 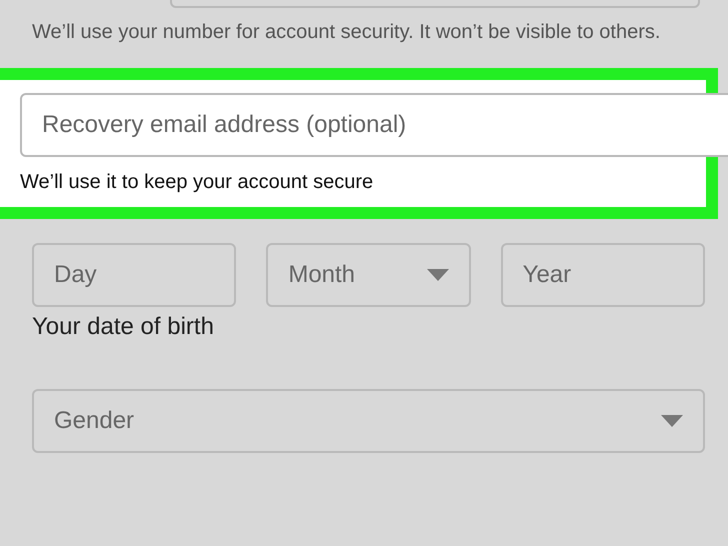 What do you see at coordinates (197, 182) in the screenshot?
I see `help-text: We’ll use it to keep your account secure` at bounding box center [197, 182].